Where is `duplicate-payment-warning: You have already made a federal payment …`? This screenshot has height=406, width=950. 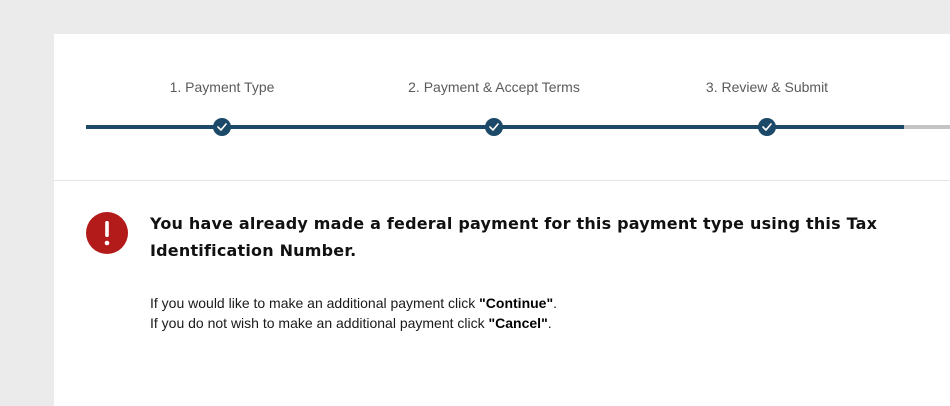 duplicate-payment-warning: You have already made a federal payment … is located at coordinates (514, 237).